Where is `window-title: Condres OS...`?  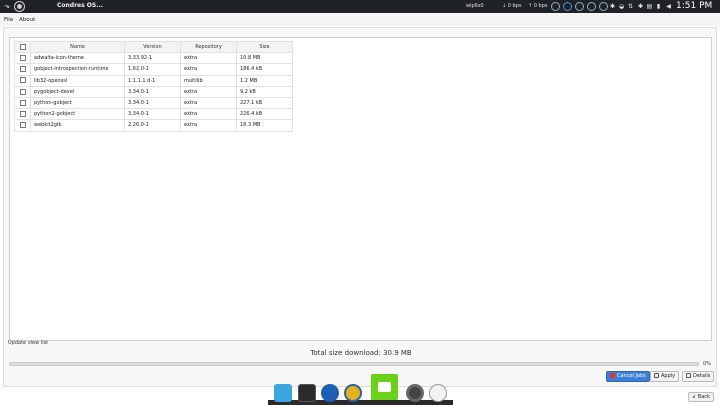 window-title: Condres OS... is located at coordinates (80, 5).